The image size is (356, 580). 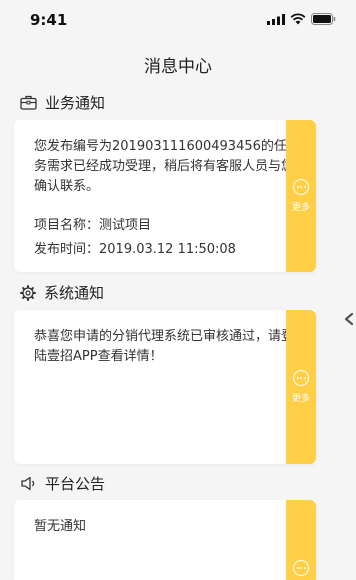 What do you see at coordinates (301, 540) in the screenshot?
I see `more-button` at bounding box center [301, 540].